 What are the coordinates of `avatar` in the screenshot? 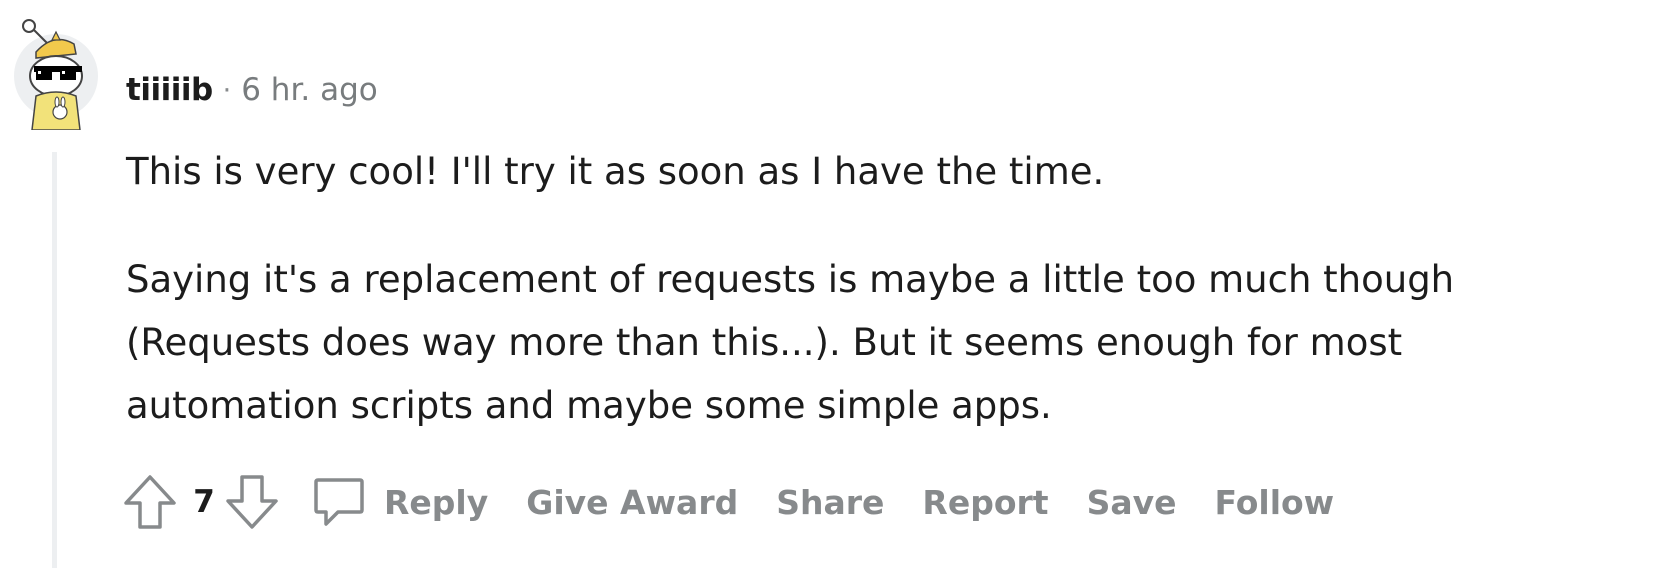 It's located at (56, 74).